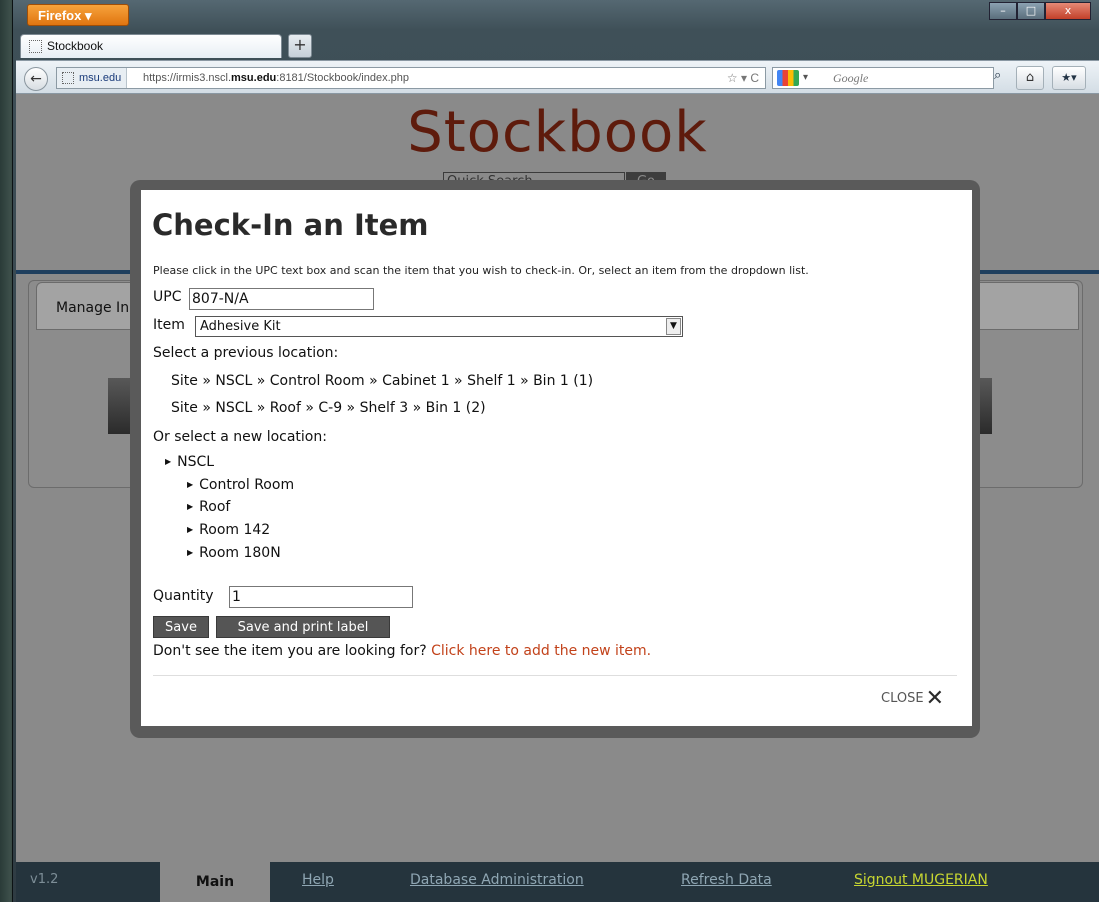  Describe the element at coordinates (1031, 11) in the screenshot. I see `maximize-button: □` at that location.